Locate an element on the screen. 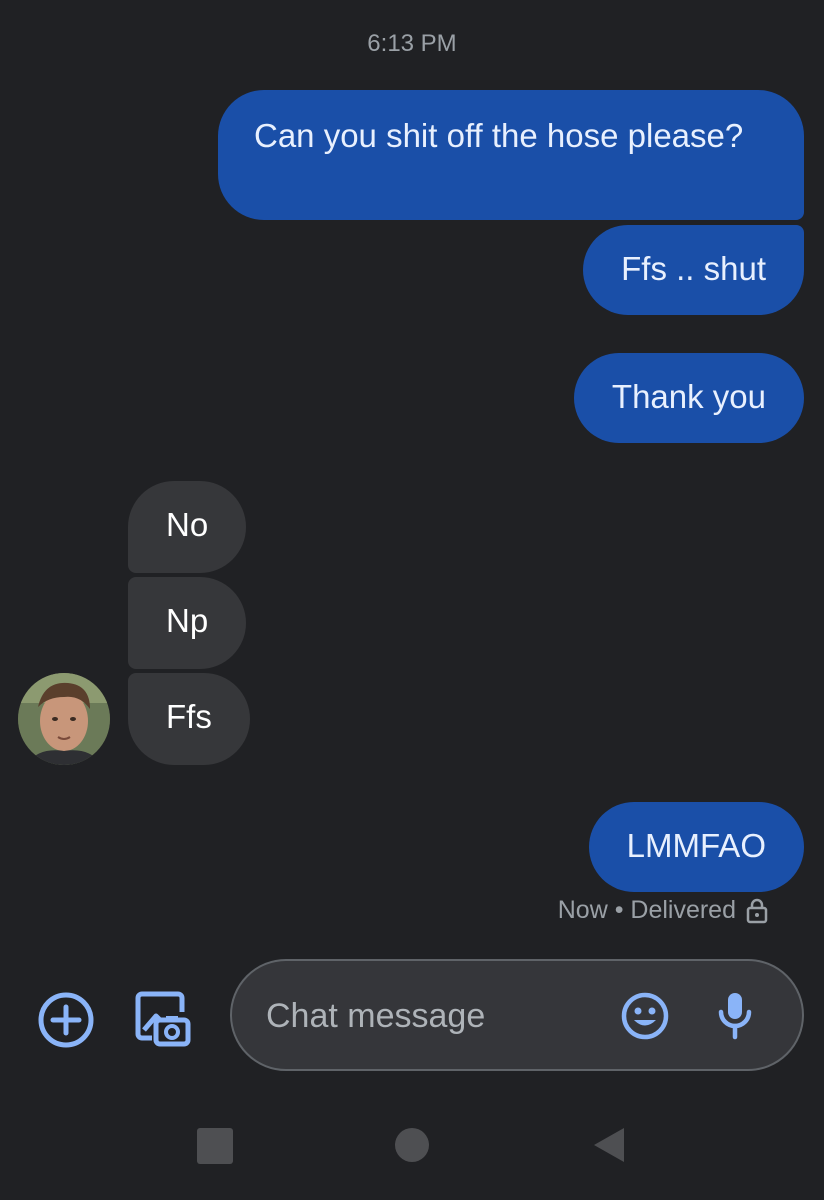 The image size is (824, 1200). contact-avatar is located at coordinates (64, 719).